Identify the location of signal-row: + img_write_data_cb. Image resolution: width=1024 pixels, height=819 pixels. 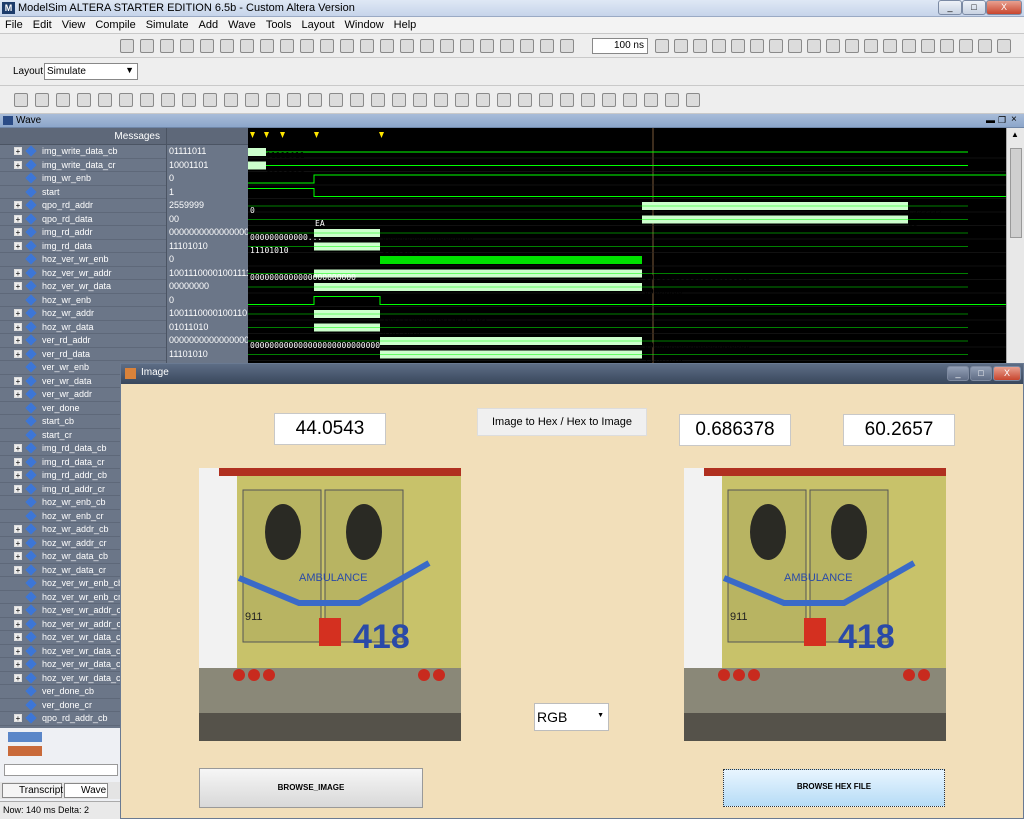
(83, 152).